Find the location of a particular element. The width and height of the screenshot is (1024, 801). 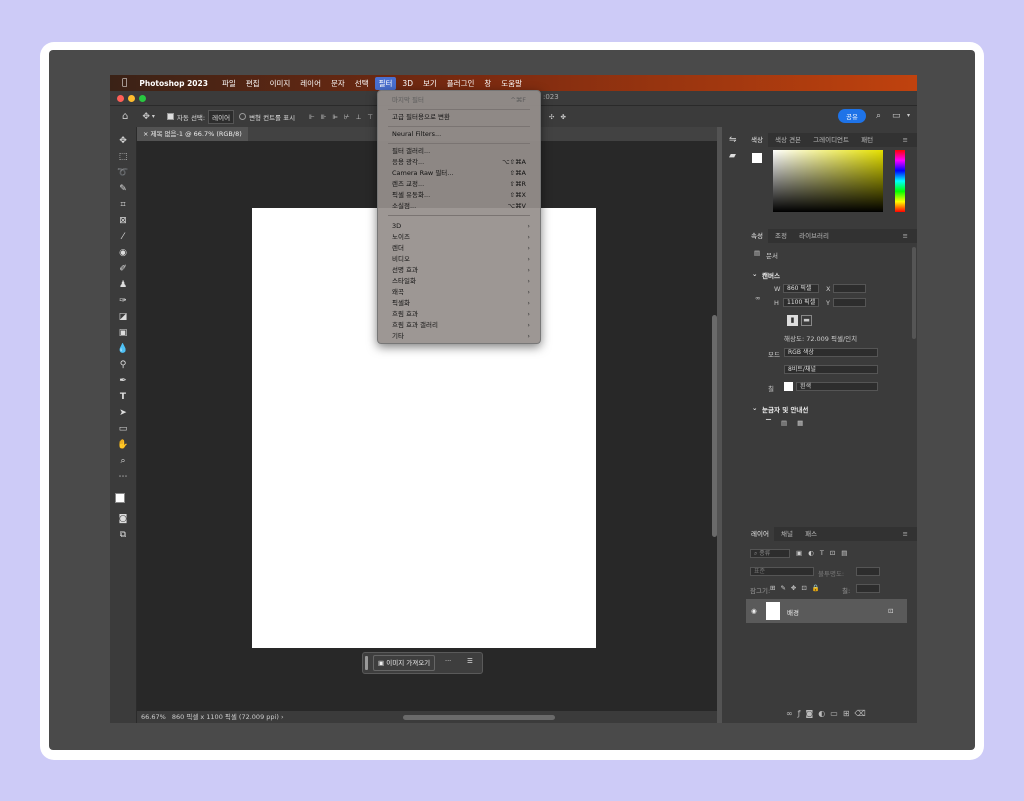

zoom-window-button is located at coordinates (142, 98).